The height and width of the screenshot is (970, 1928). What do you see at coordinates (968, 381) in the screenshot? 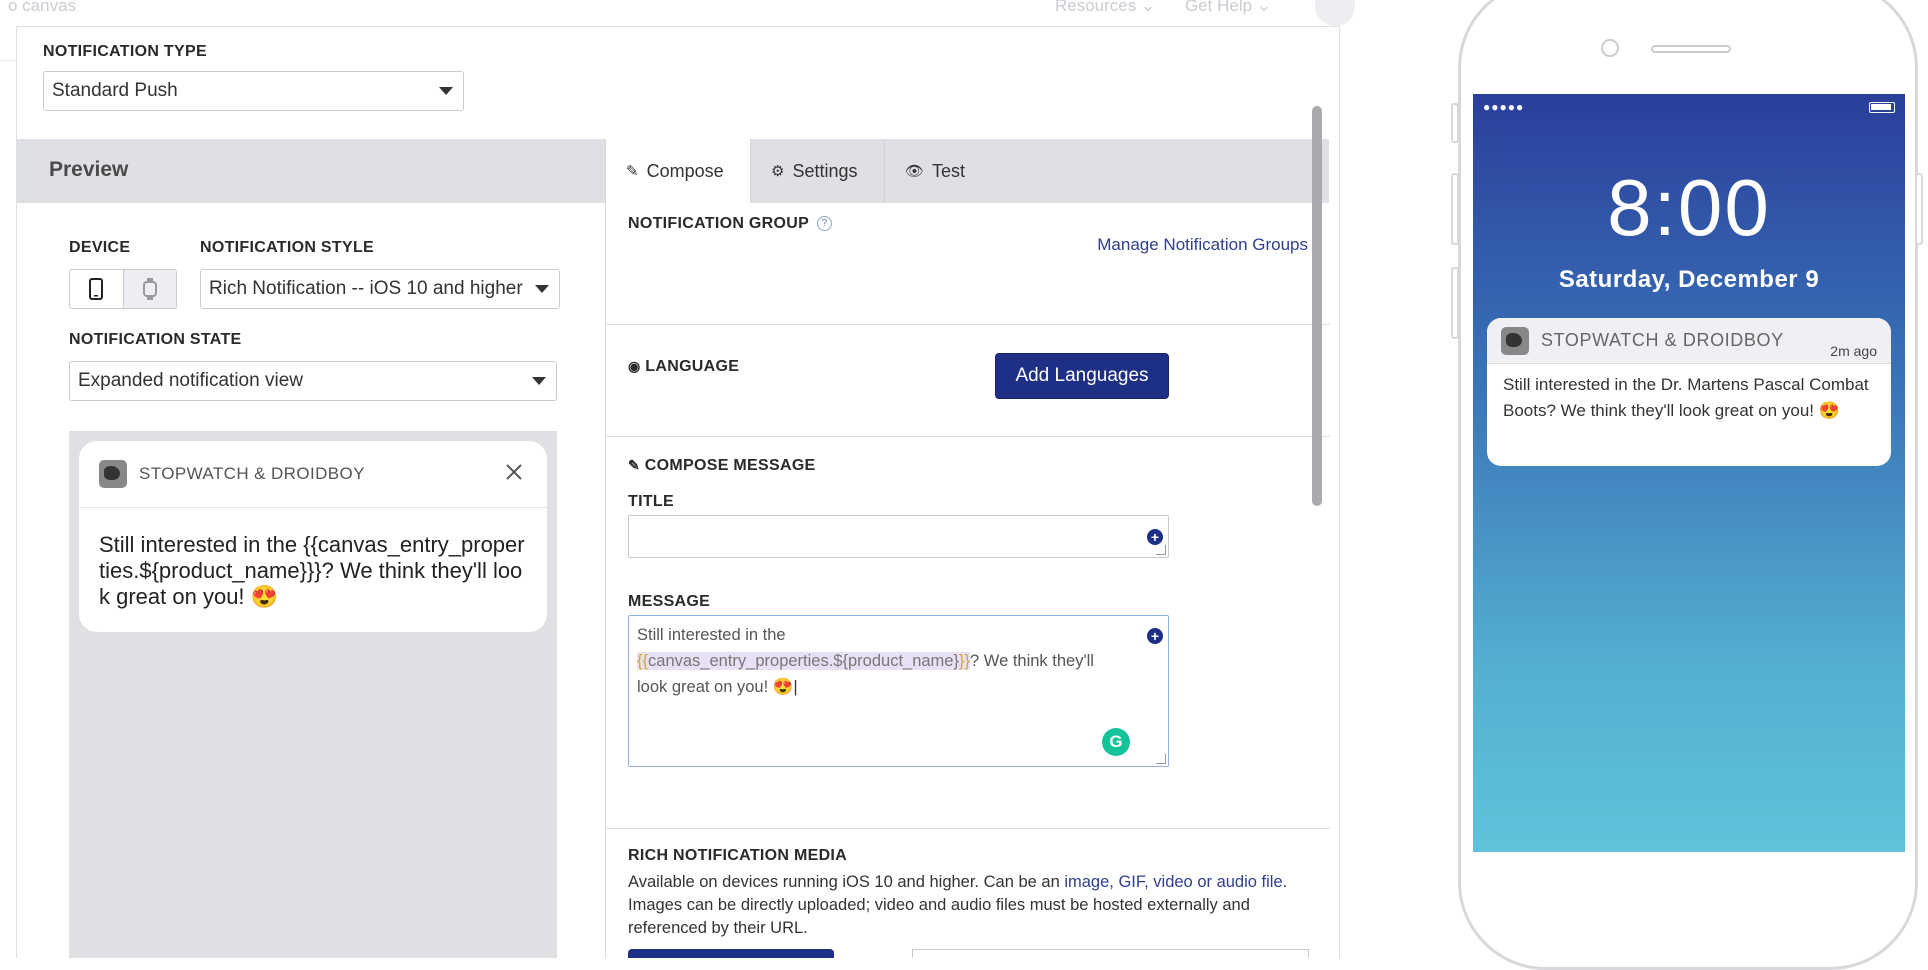
I see `language-section: ◉ LANGUAGE Add Languages` at bounding box center [968, 381].